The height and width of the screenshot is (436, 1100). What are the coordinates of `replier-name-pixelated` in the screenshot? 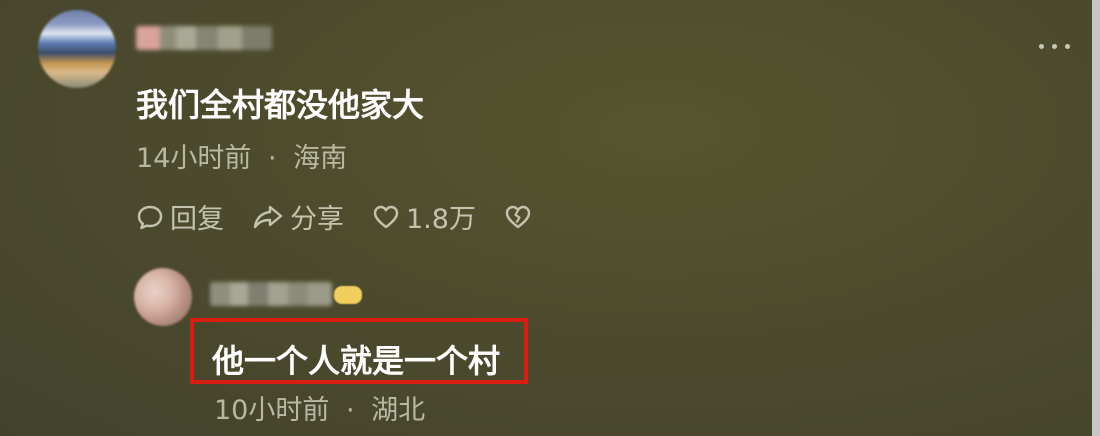 It's located at (271, 294).